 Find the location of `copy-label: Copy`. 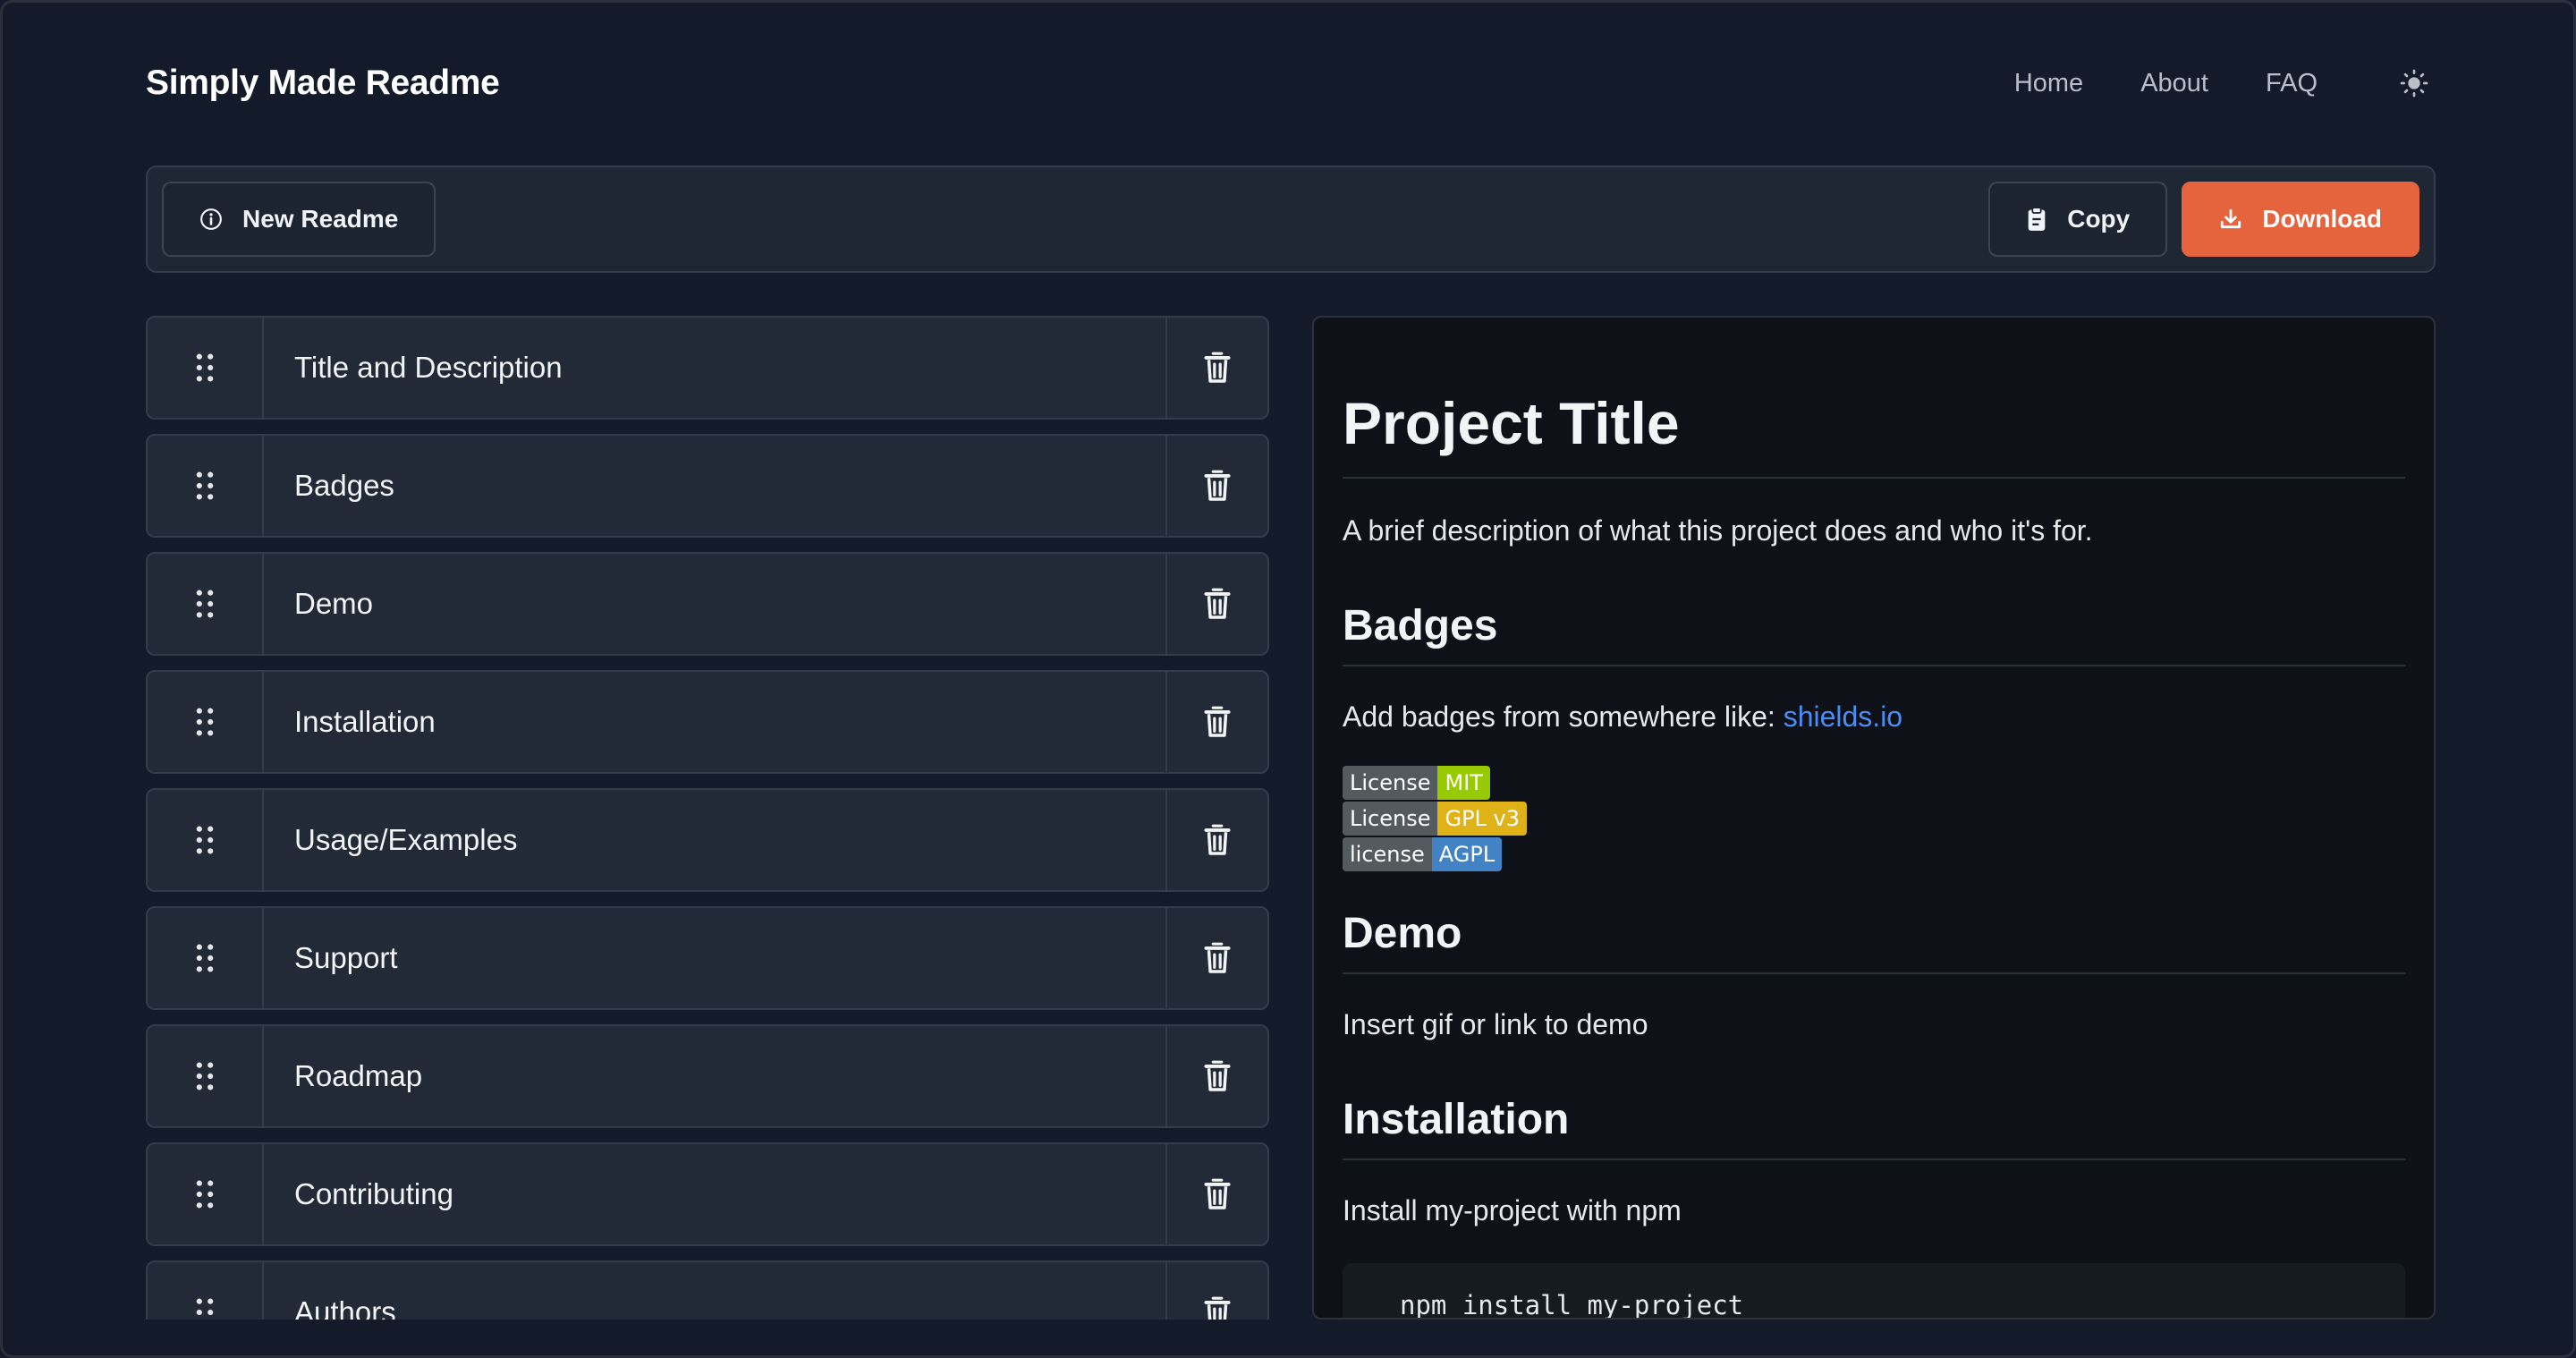

copy-label: Copy is located at coordinates (2099, 219).